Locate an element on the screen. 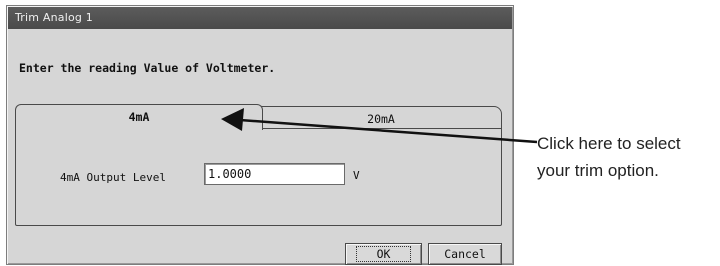 The width and height of the screenshot is (720, 266). callout-line-1: Click here to select is located at coordinates (609, 143).